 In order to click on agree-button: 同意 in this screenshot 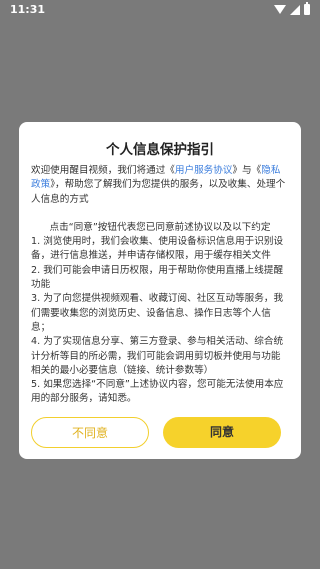, I will do `click(222, 432)`.